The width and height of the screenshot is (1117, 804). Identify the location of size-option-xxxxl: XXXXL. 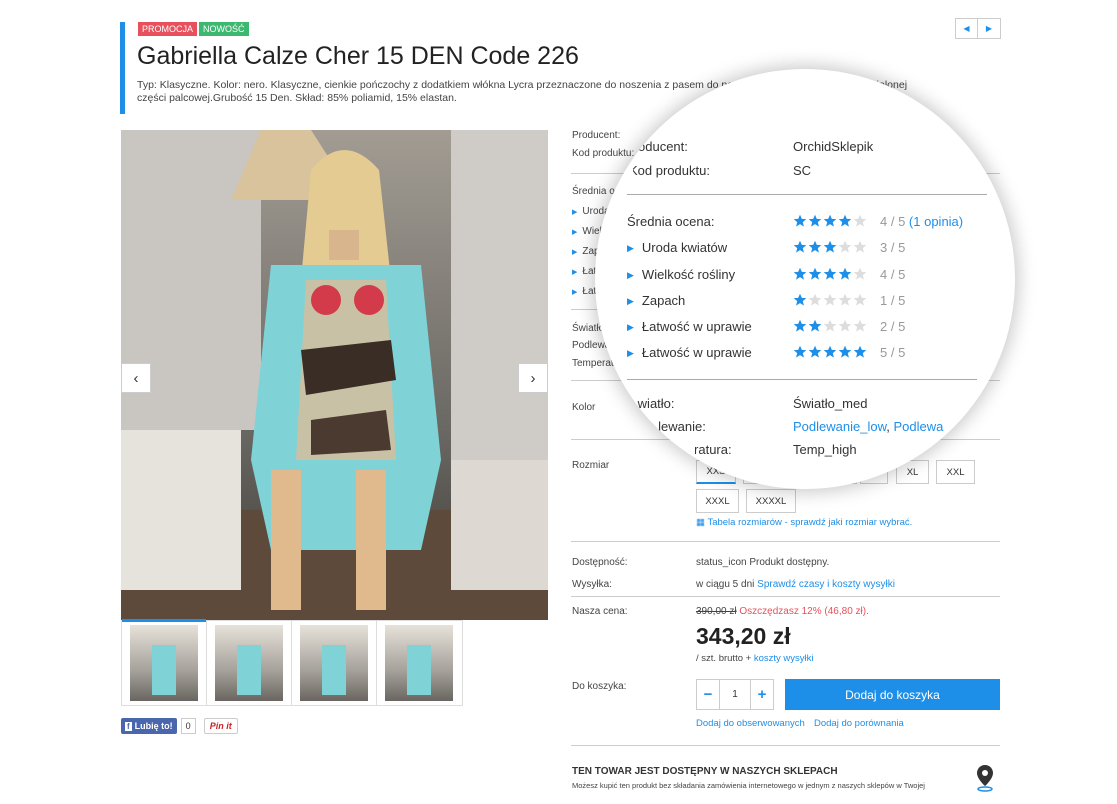
(771, 501).